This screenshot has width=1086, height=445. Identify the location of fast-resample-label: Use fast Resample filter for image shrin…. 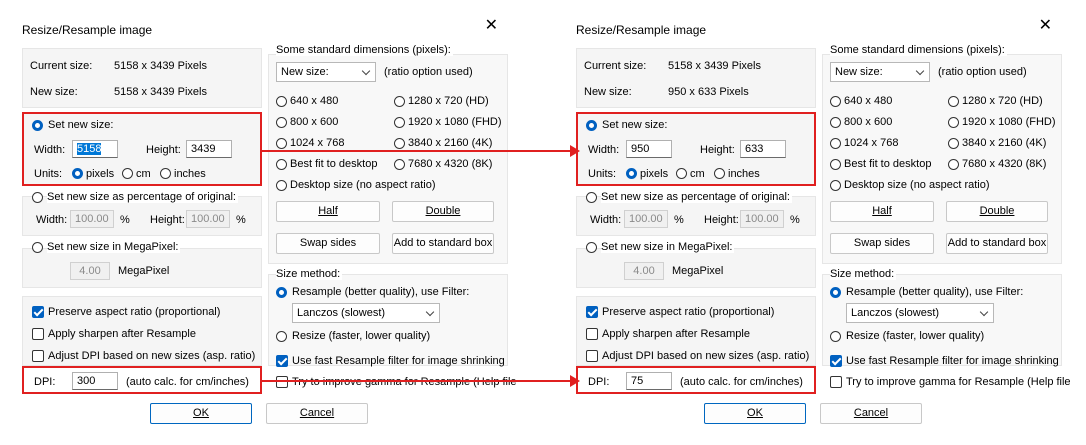
(952, 361).